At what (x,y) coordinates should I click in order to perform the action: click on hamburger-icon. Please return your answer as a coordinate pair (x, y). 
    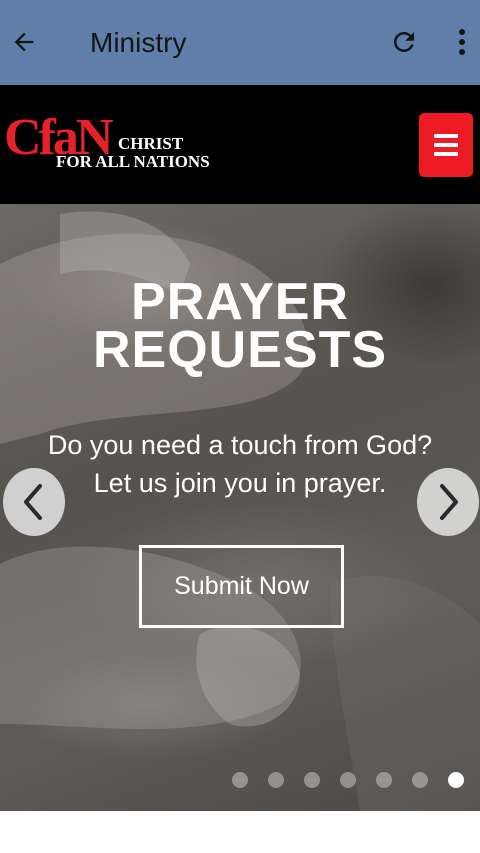
    Looking at the image, I should click on (446, 136).